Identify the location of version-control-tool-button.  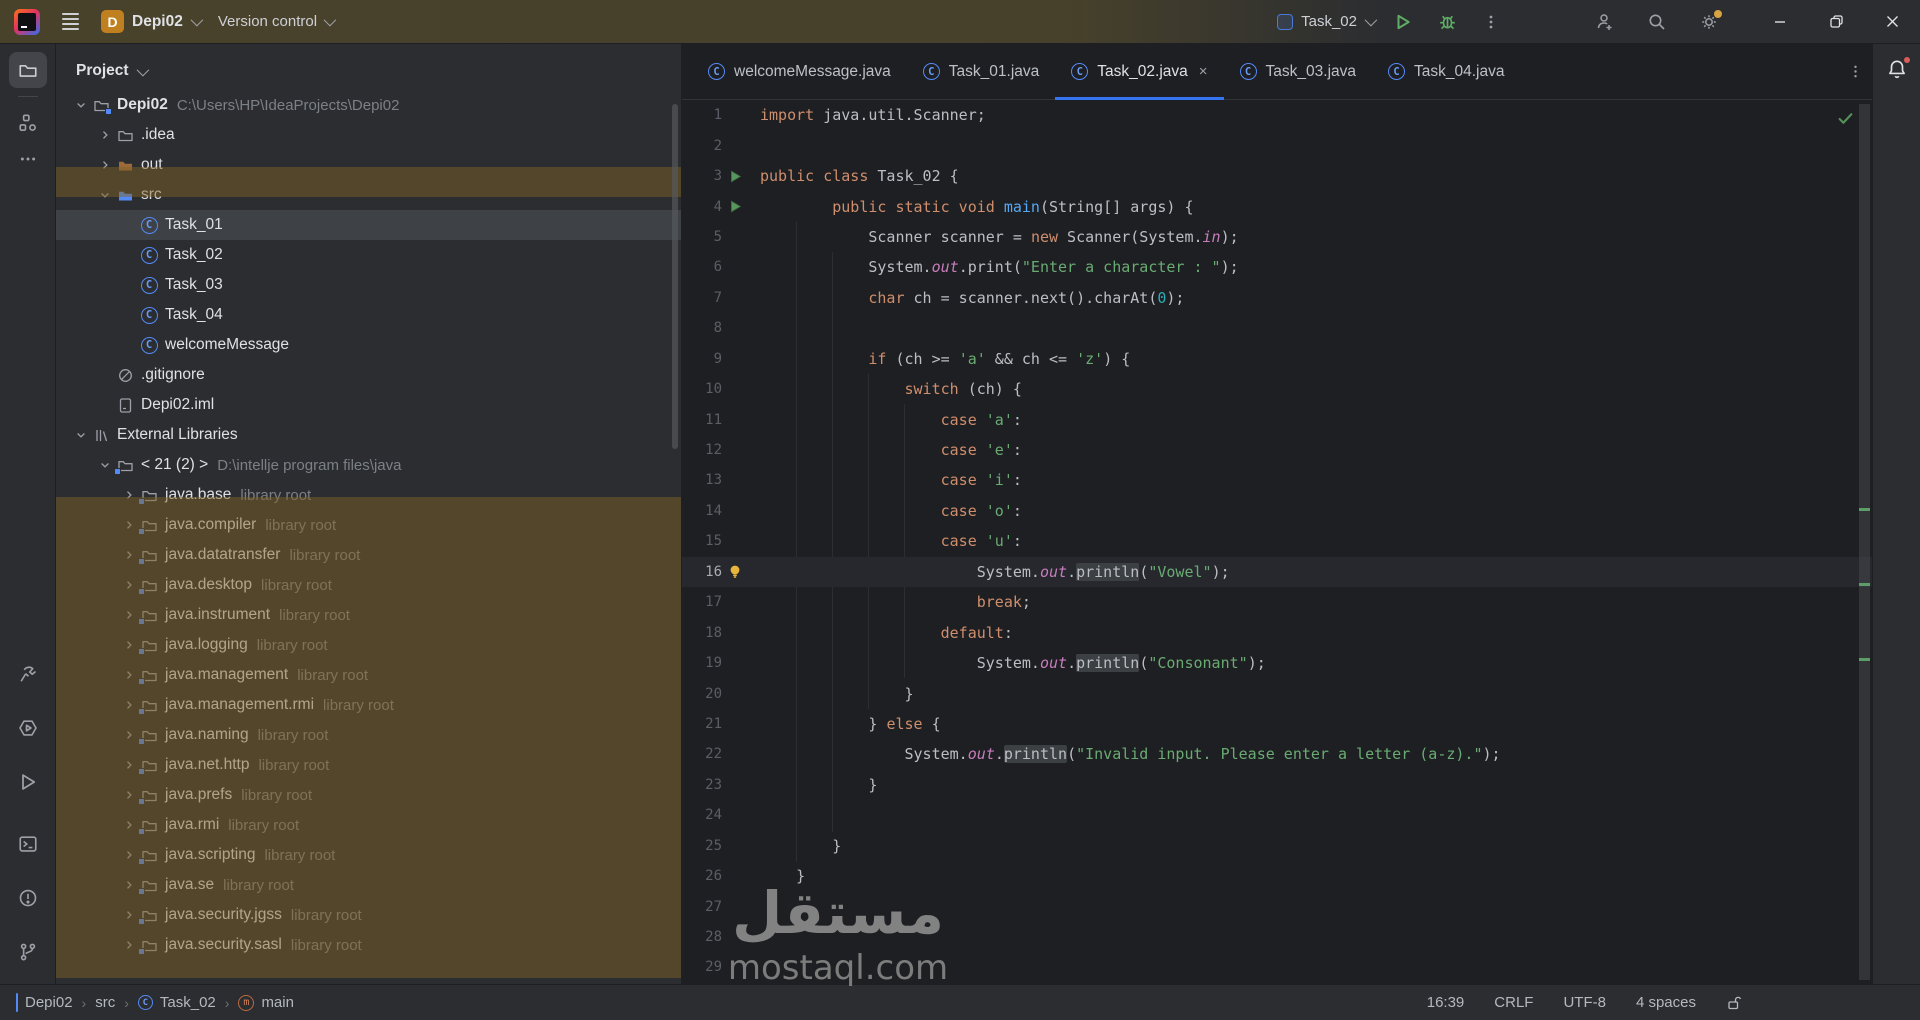
(28, 952).